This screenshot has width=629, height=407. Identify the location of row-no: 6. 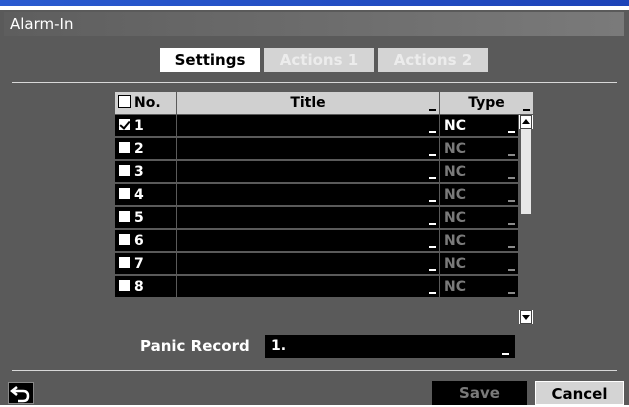
(146, 241).